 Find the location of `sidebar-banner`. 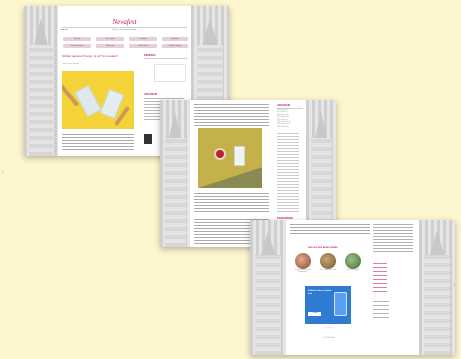

sidebar-banner is located at coordinates (148, 139).